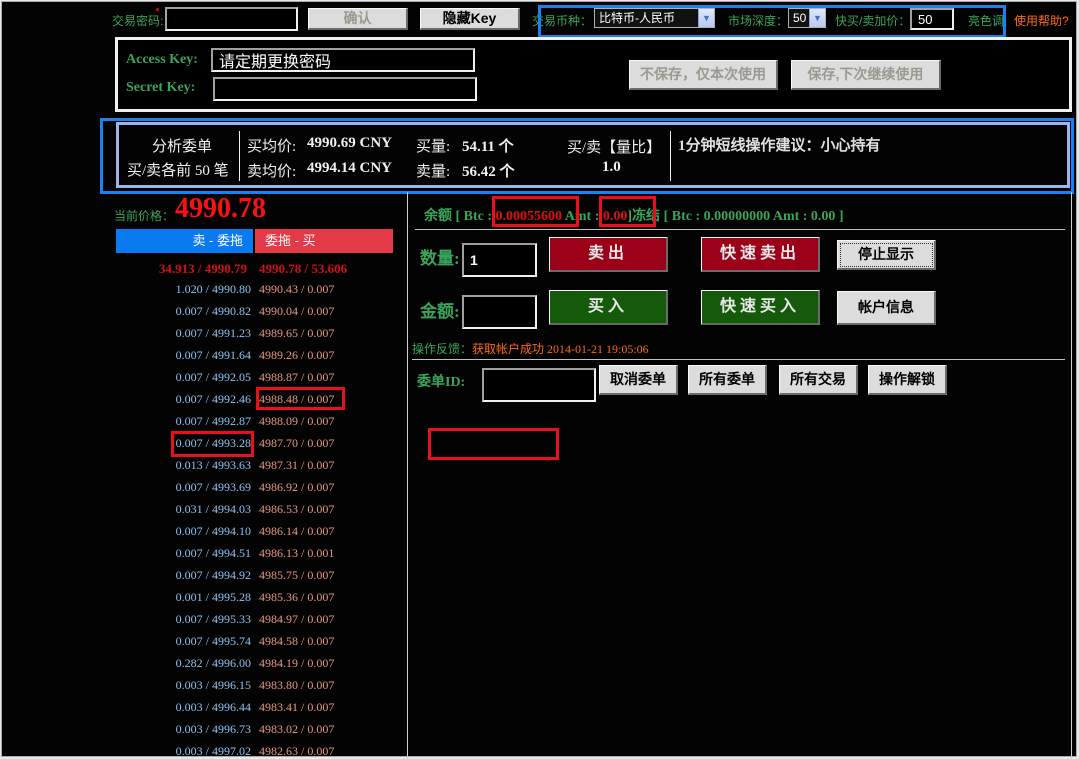  What do you see at coordinates (438, 216) in the screenshot?
I see `balance-label: 余额` at bounding box center [438, 216].